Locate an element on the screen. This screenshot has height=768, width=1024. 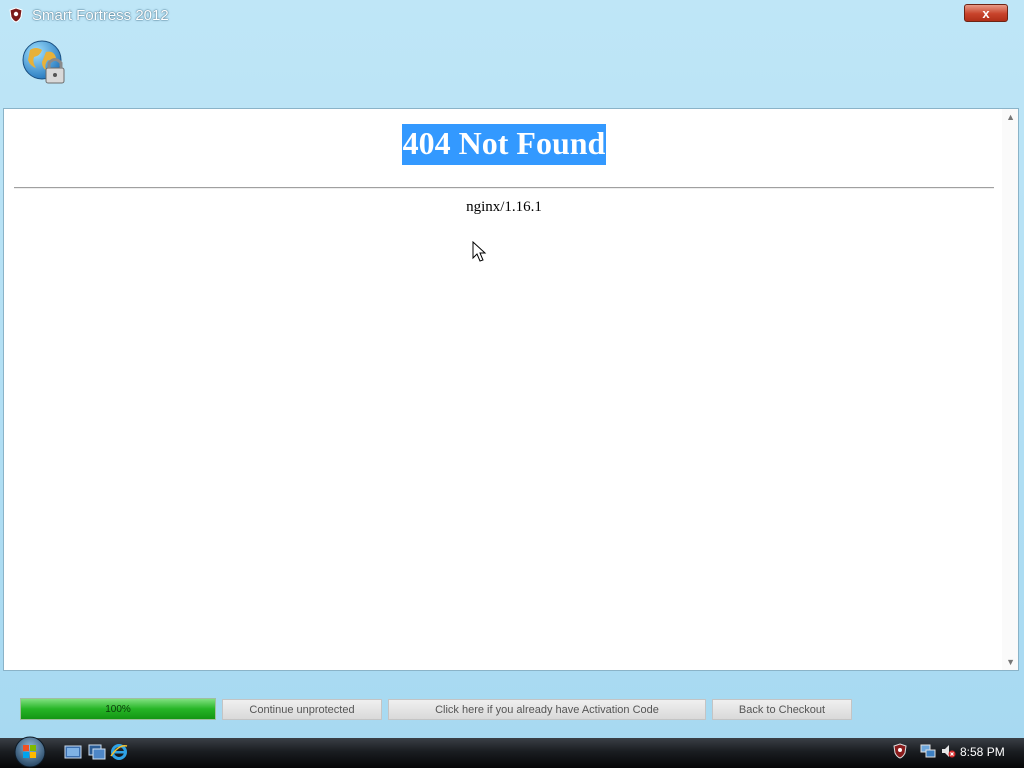
divider is located at coordinates (504, 188).